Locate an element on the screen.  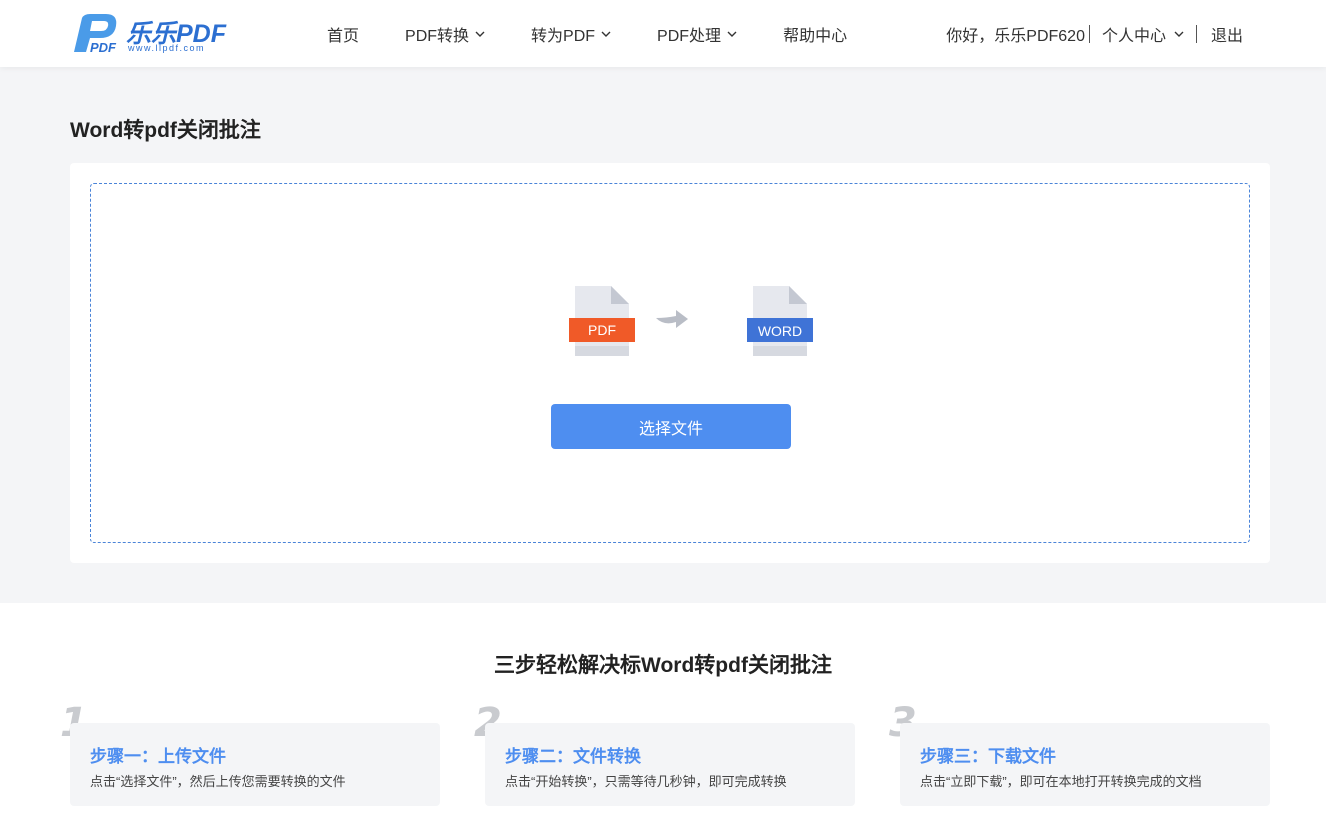
user-center-label: 个人中心 is located at coordinates (1133, 36).